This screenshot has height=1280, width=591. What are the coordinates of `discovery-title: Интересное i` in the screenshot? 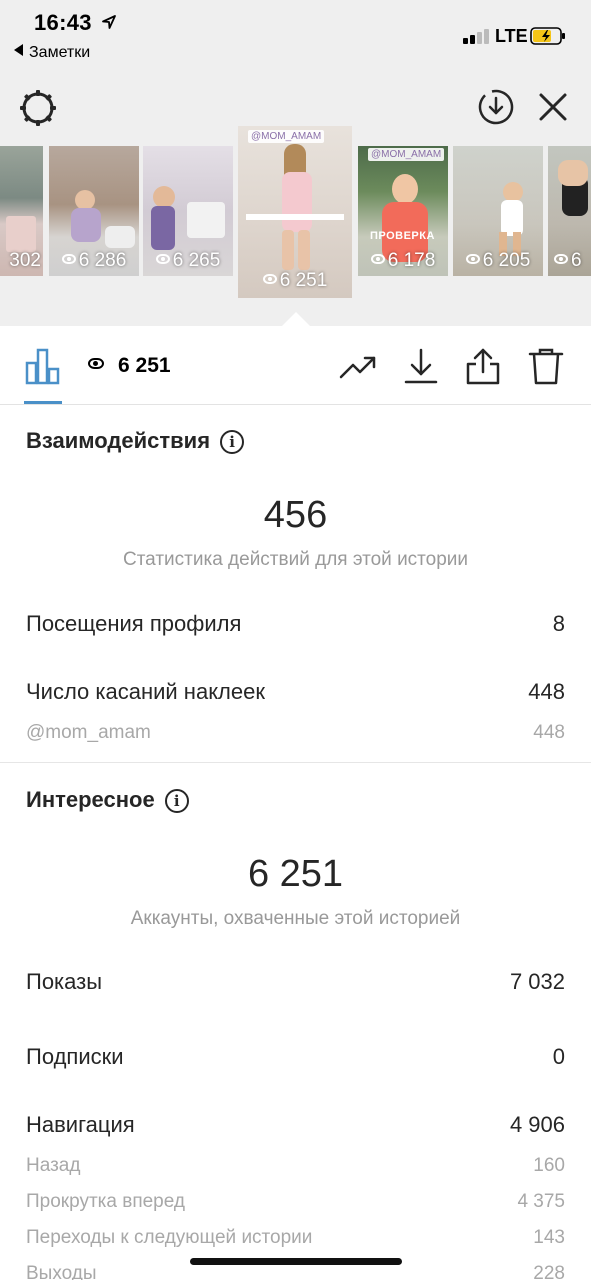 It's located at (107, 800).